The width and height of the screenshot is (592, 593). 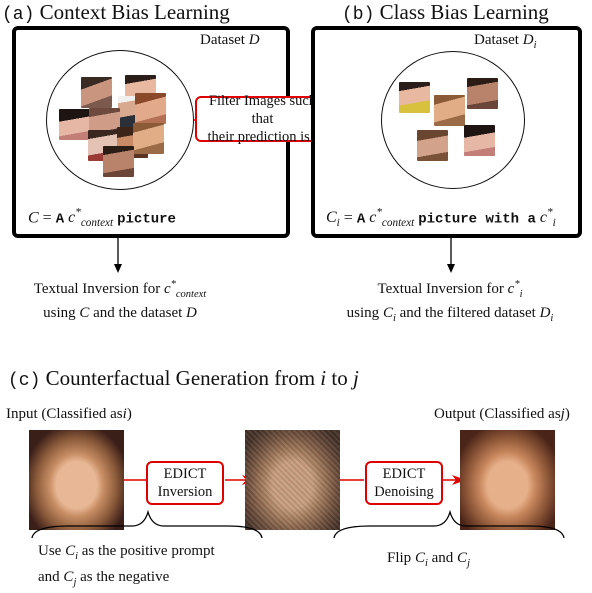 I want to click on caption-line-1: Textual Inversion for c*i, so click(x=450, y=289).